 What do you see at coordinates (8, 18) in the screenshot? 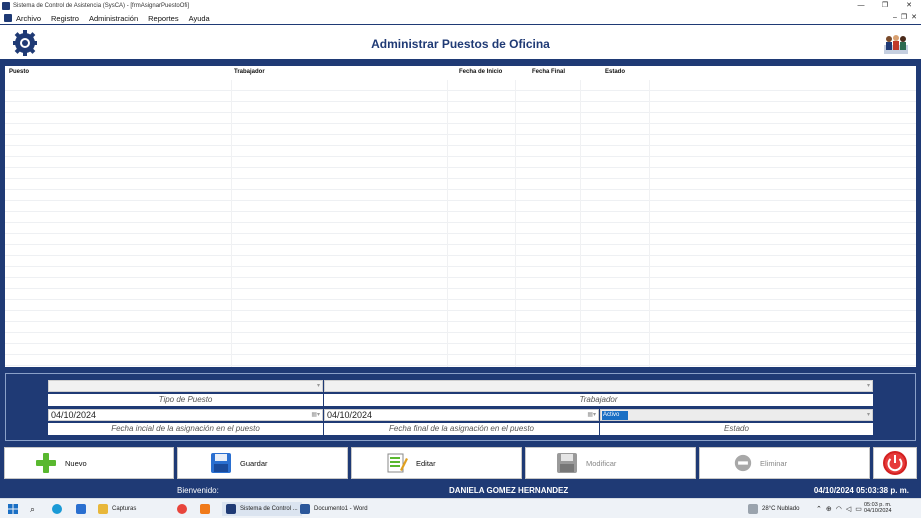
I see `mdi-child-icon` at bounding box center [8, 18].